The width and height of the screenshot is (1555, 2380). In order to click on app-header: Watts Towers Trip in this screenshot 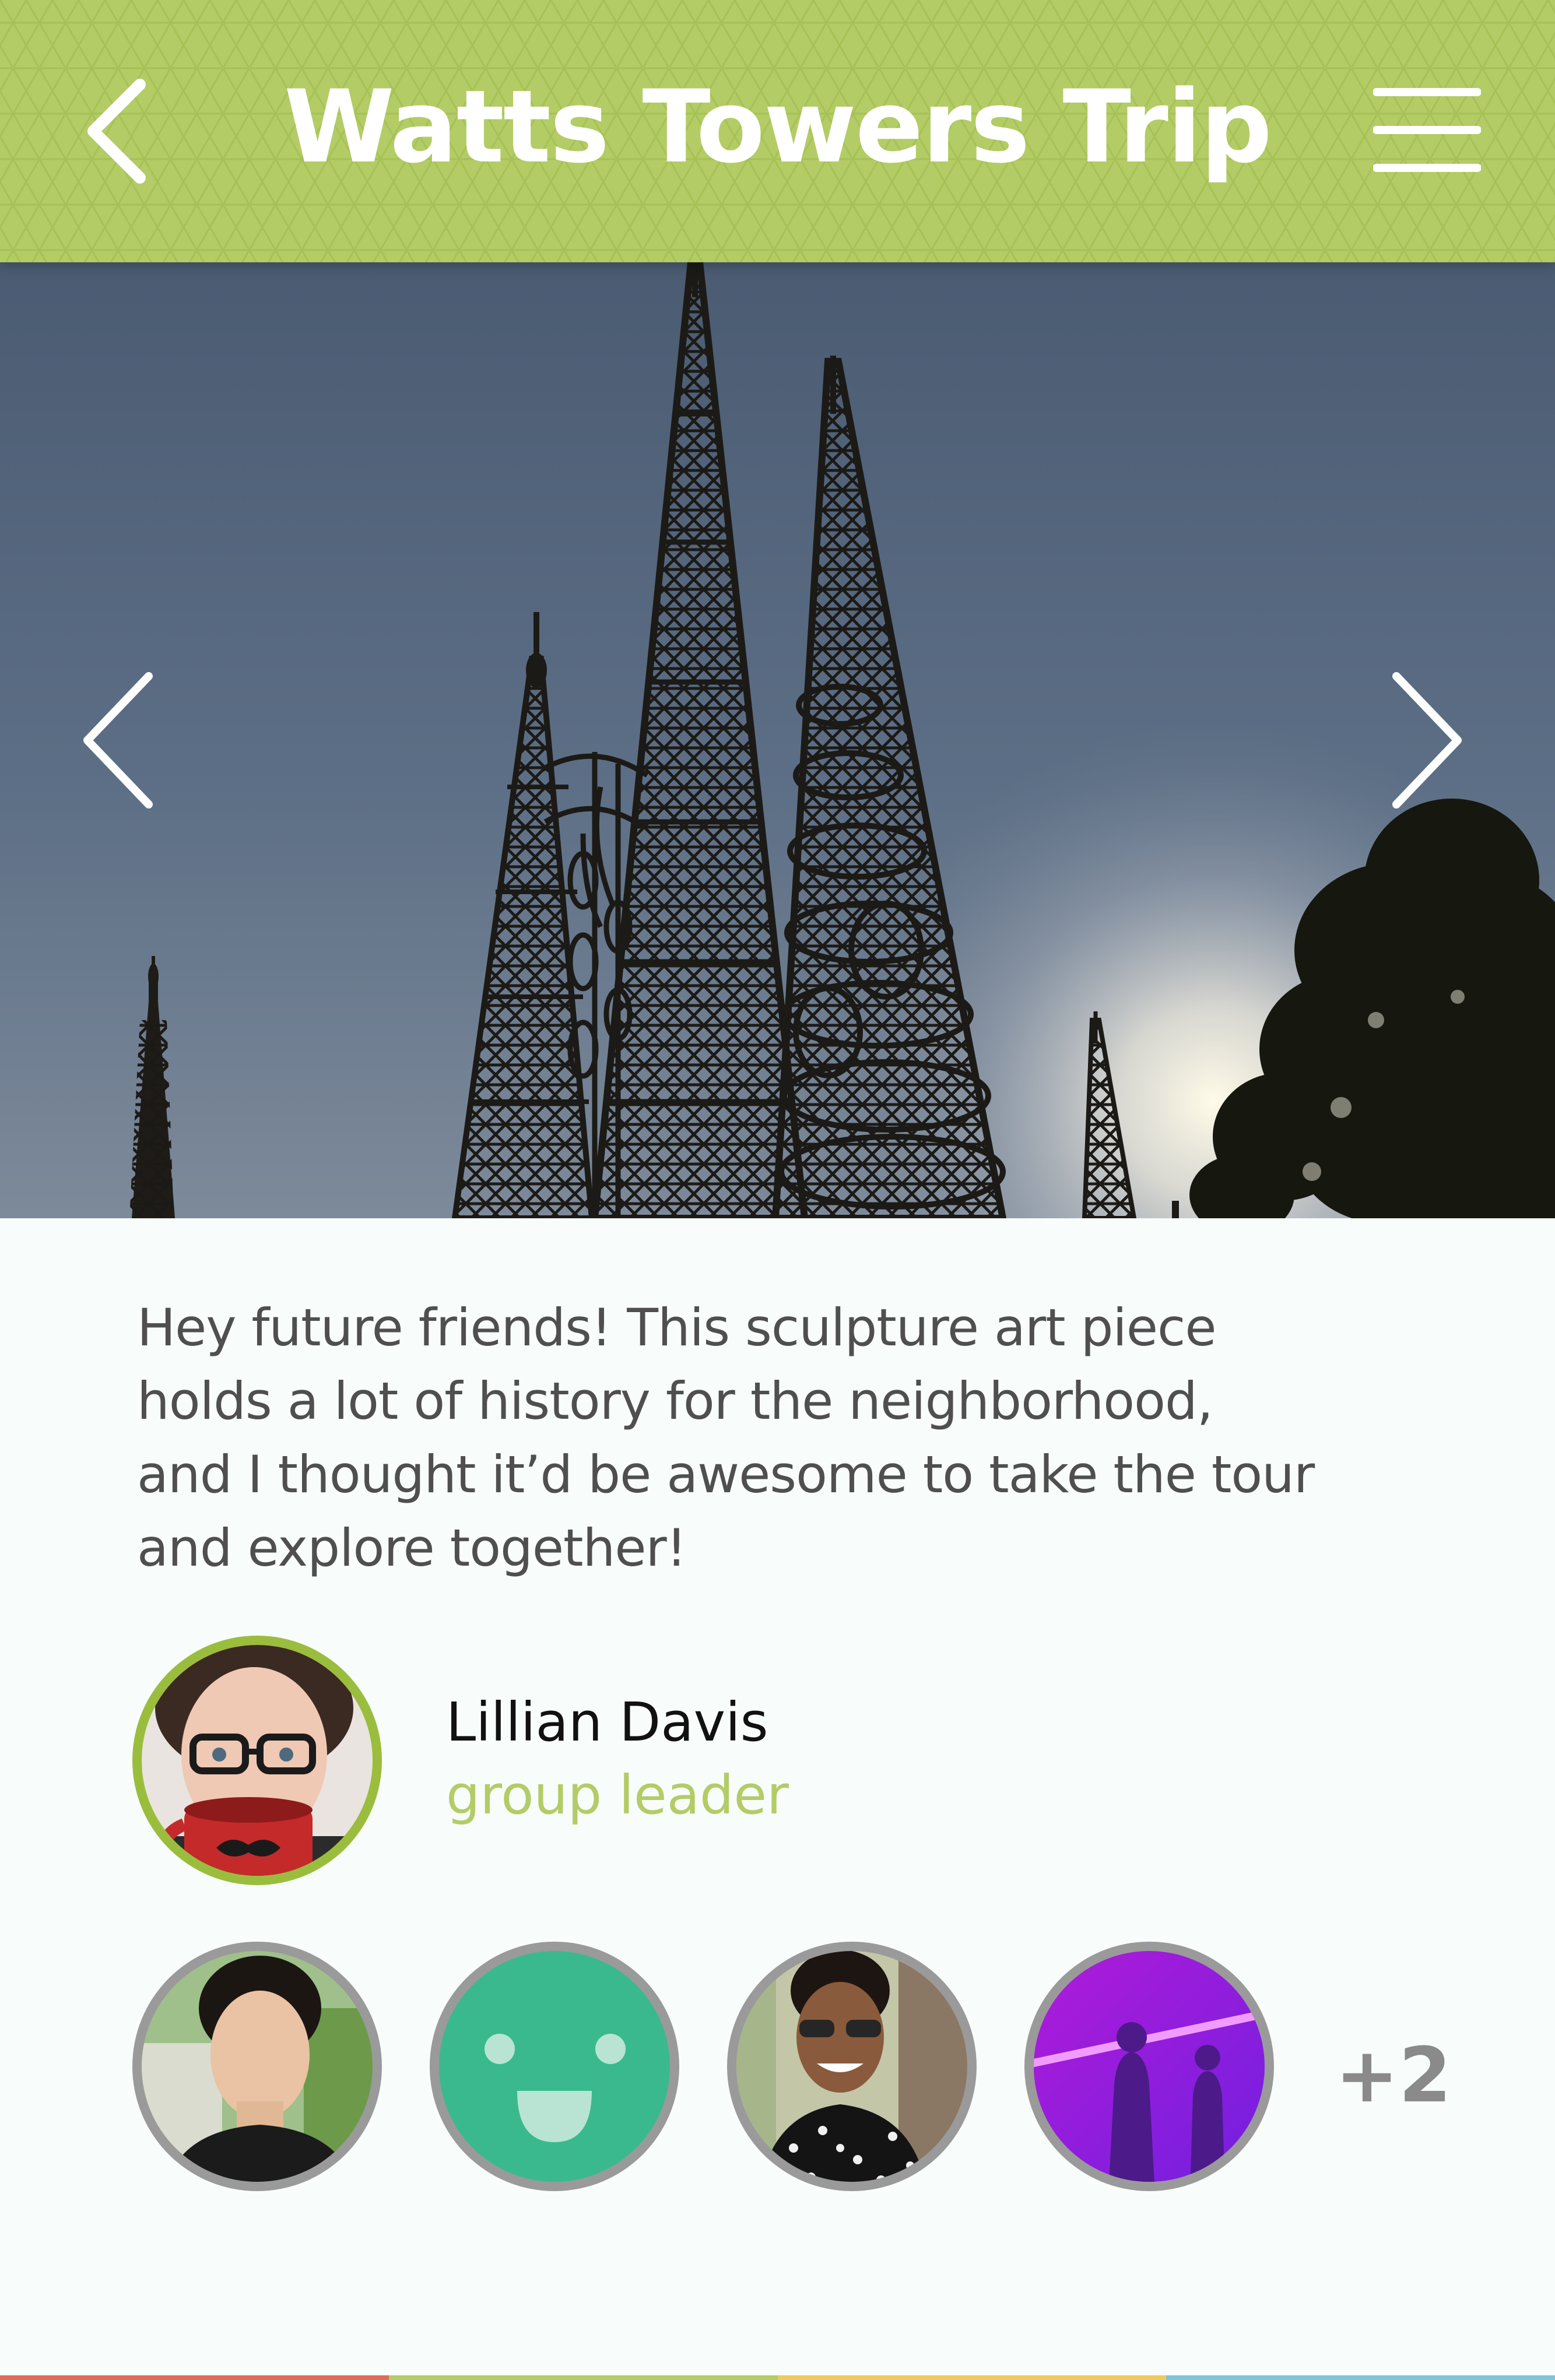, I will do `click(777, 131)`.